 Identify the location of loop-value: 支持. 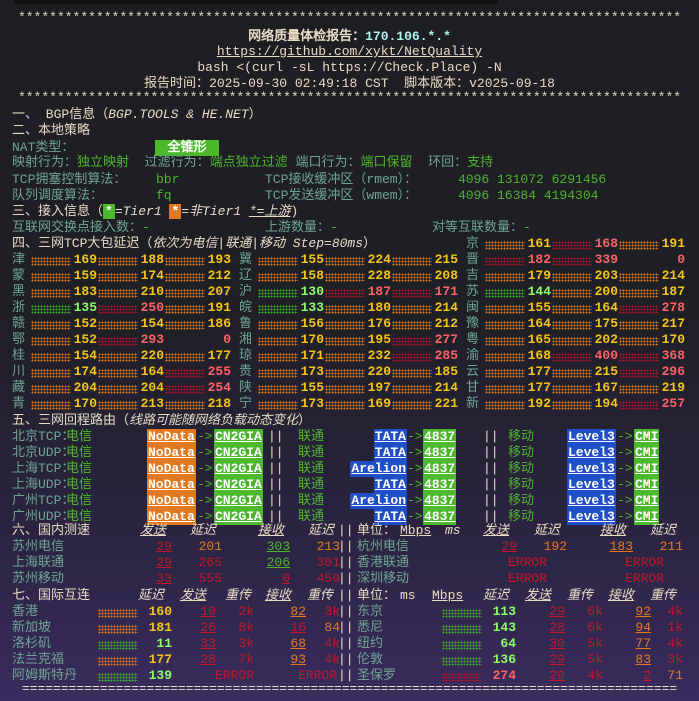
(480, 162).